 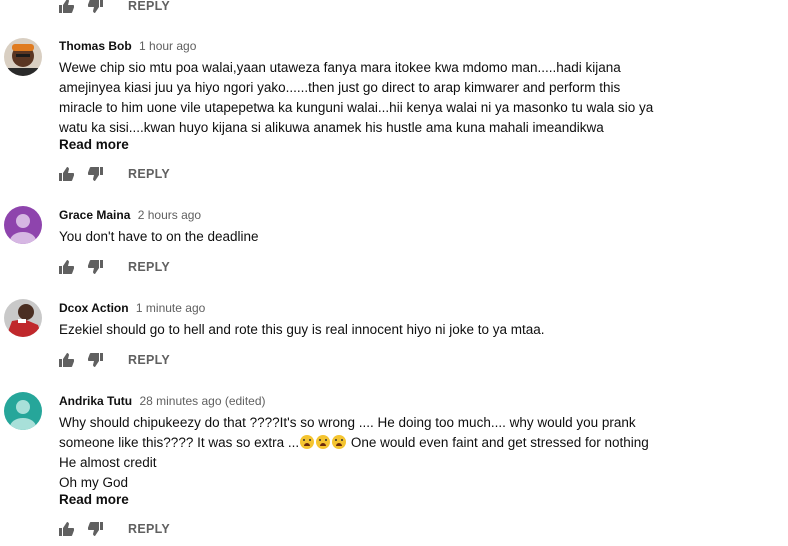 What do you see at coordinates (159, 236) in the screenshot?
I see `comment-line: You don't have to on the deadline` at bounding box center [159, 236].